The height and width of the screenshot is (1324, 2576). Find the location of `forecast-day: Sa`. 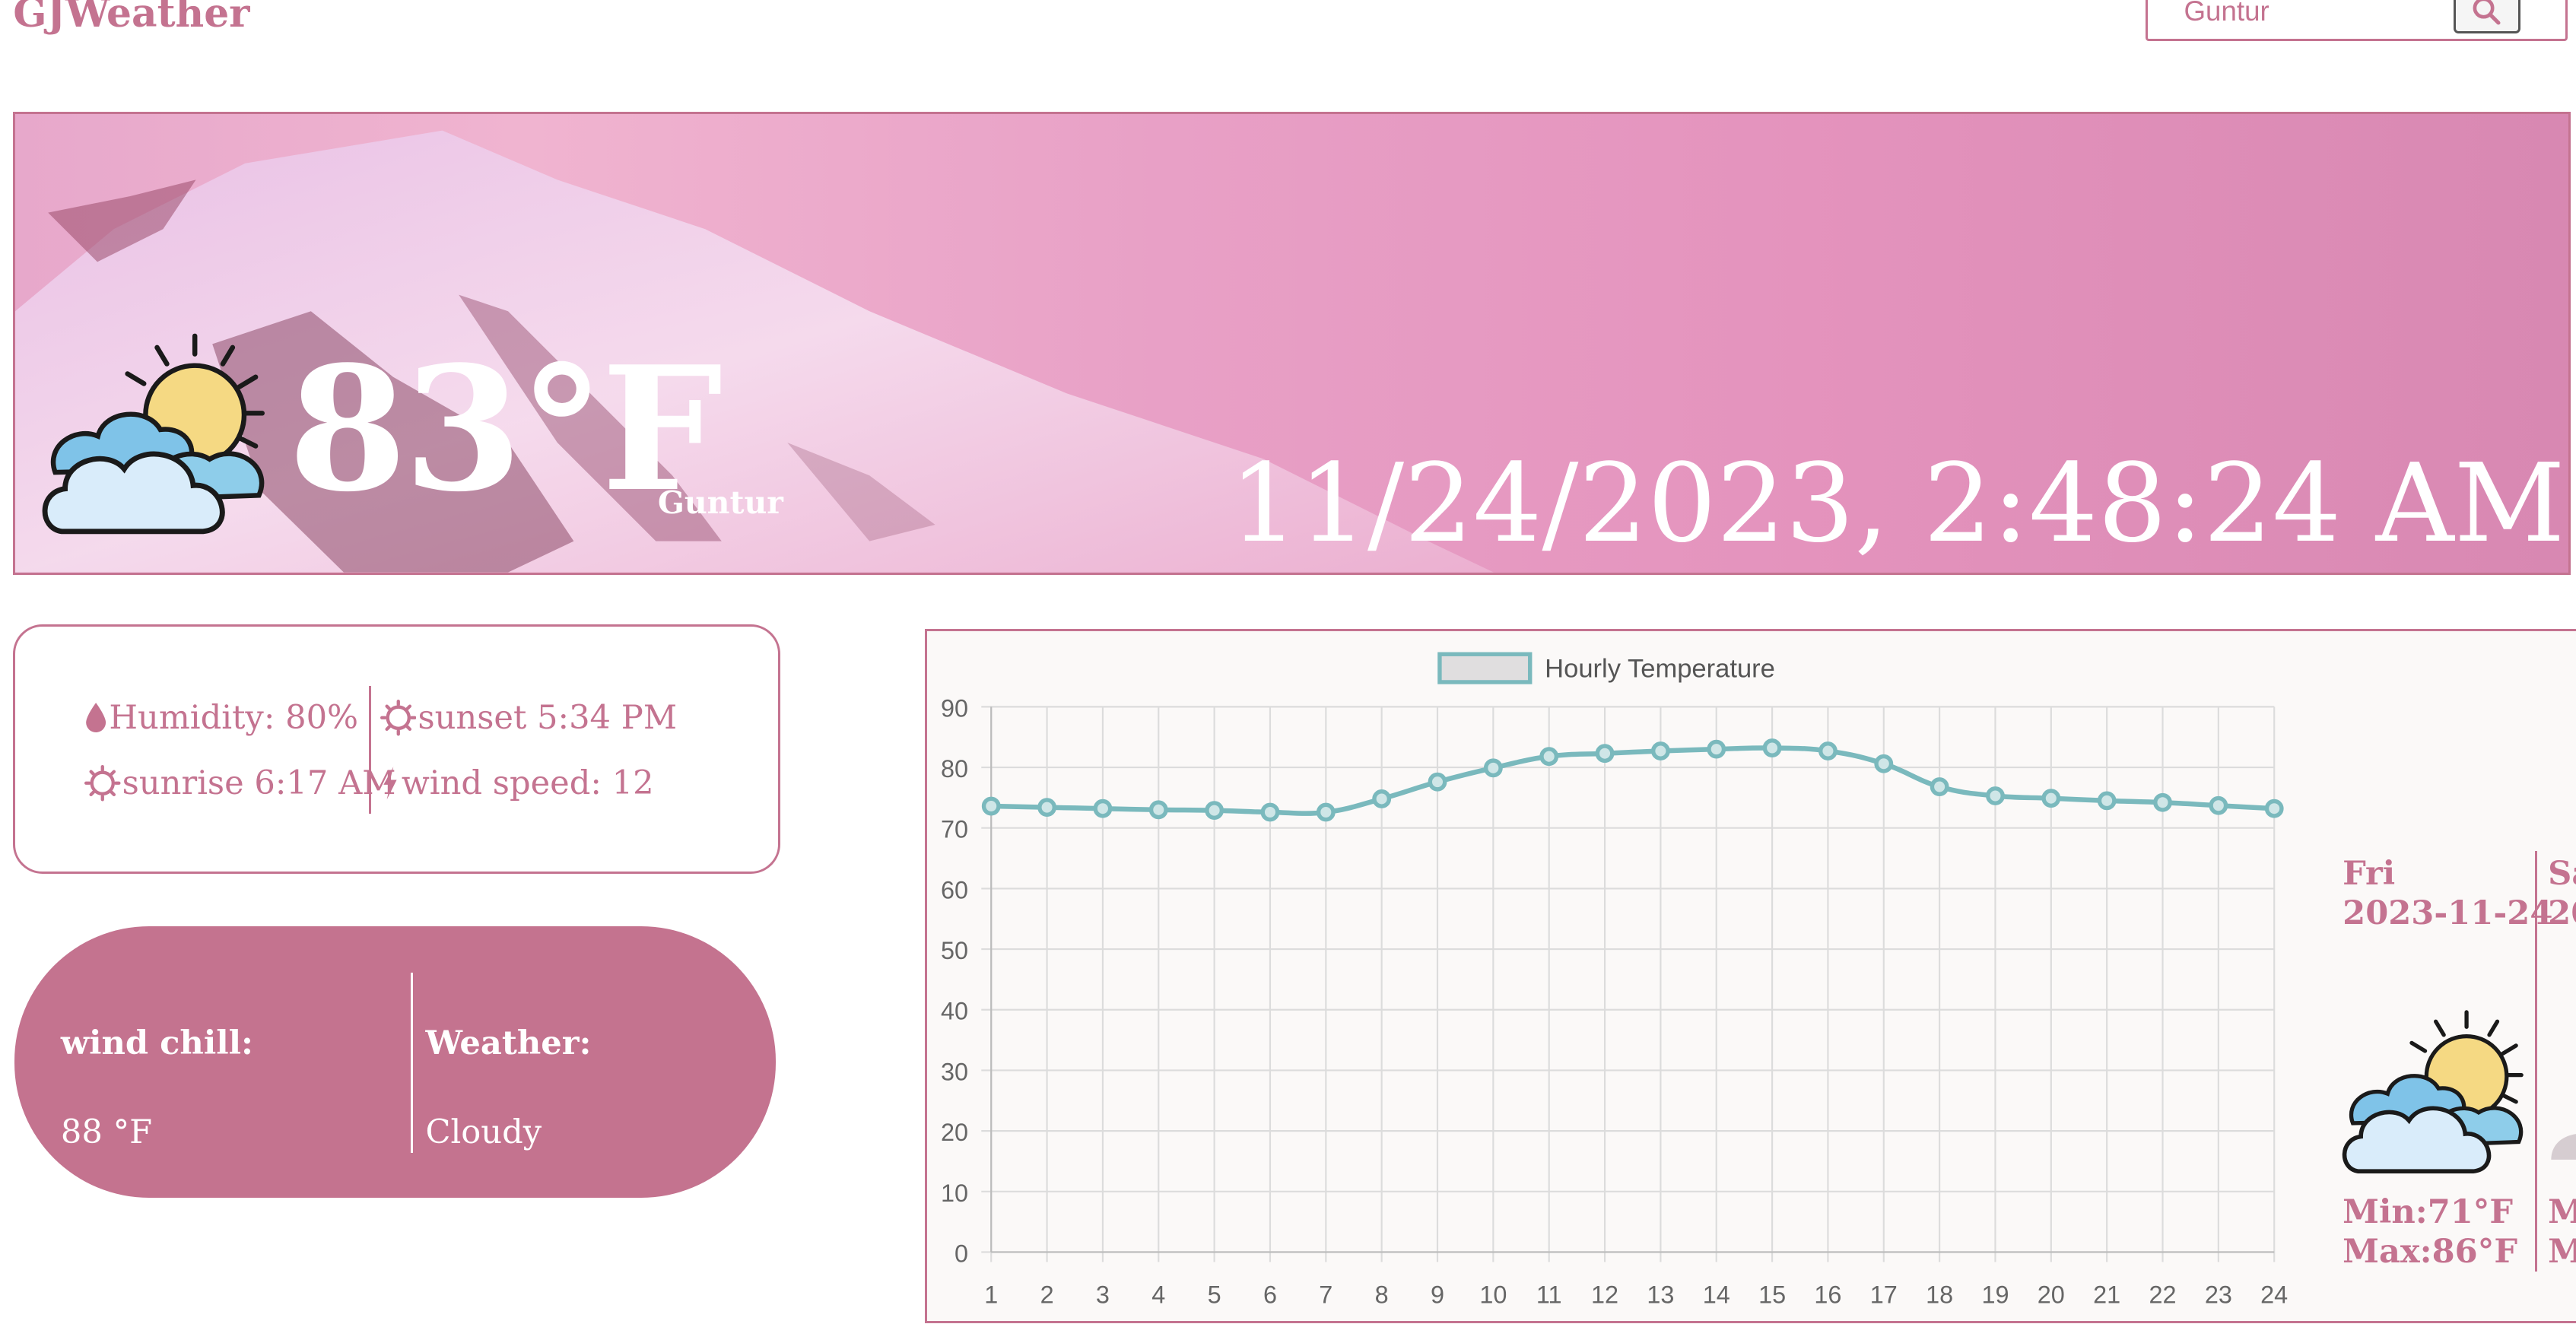

forecast-day: Sa is located at coordinates (2562, 874).